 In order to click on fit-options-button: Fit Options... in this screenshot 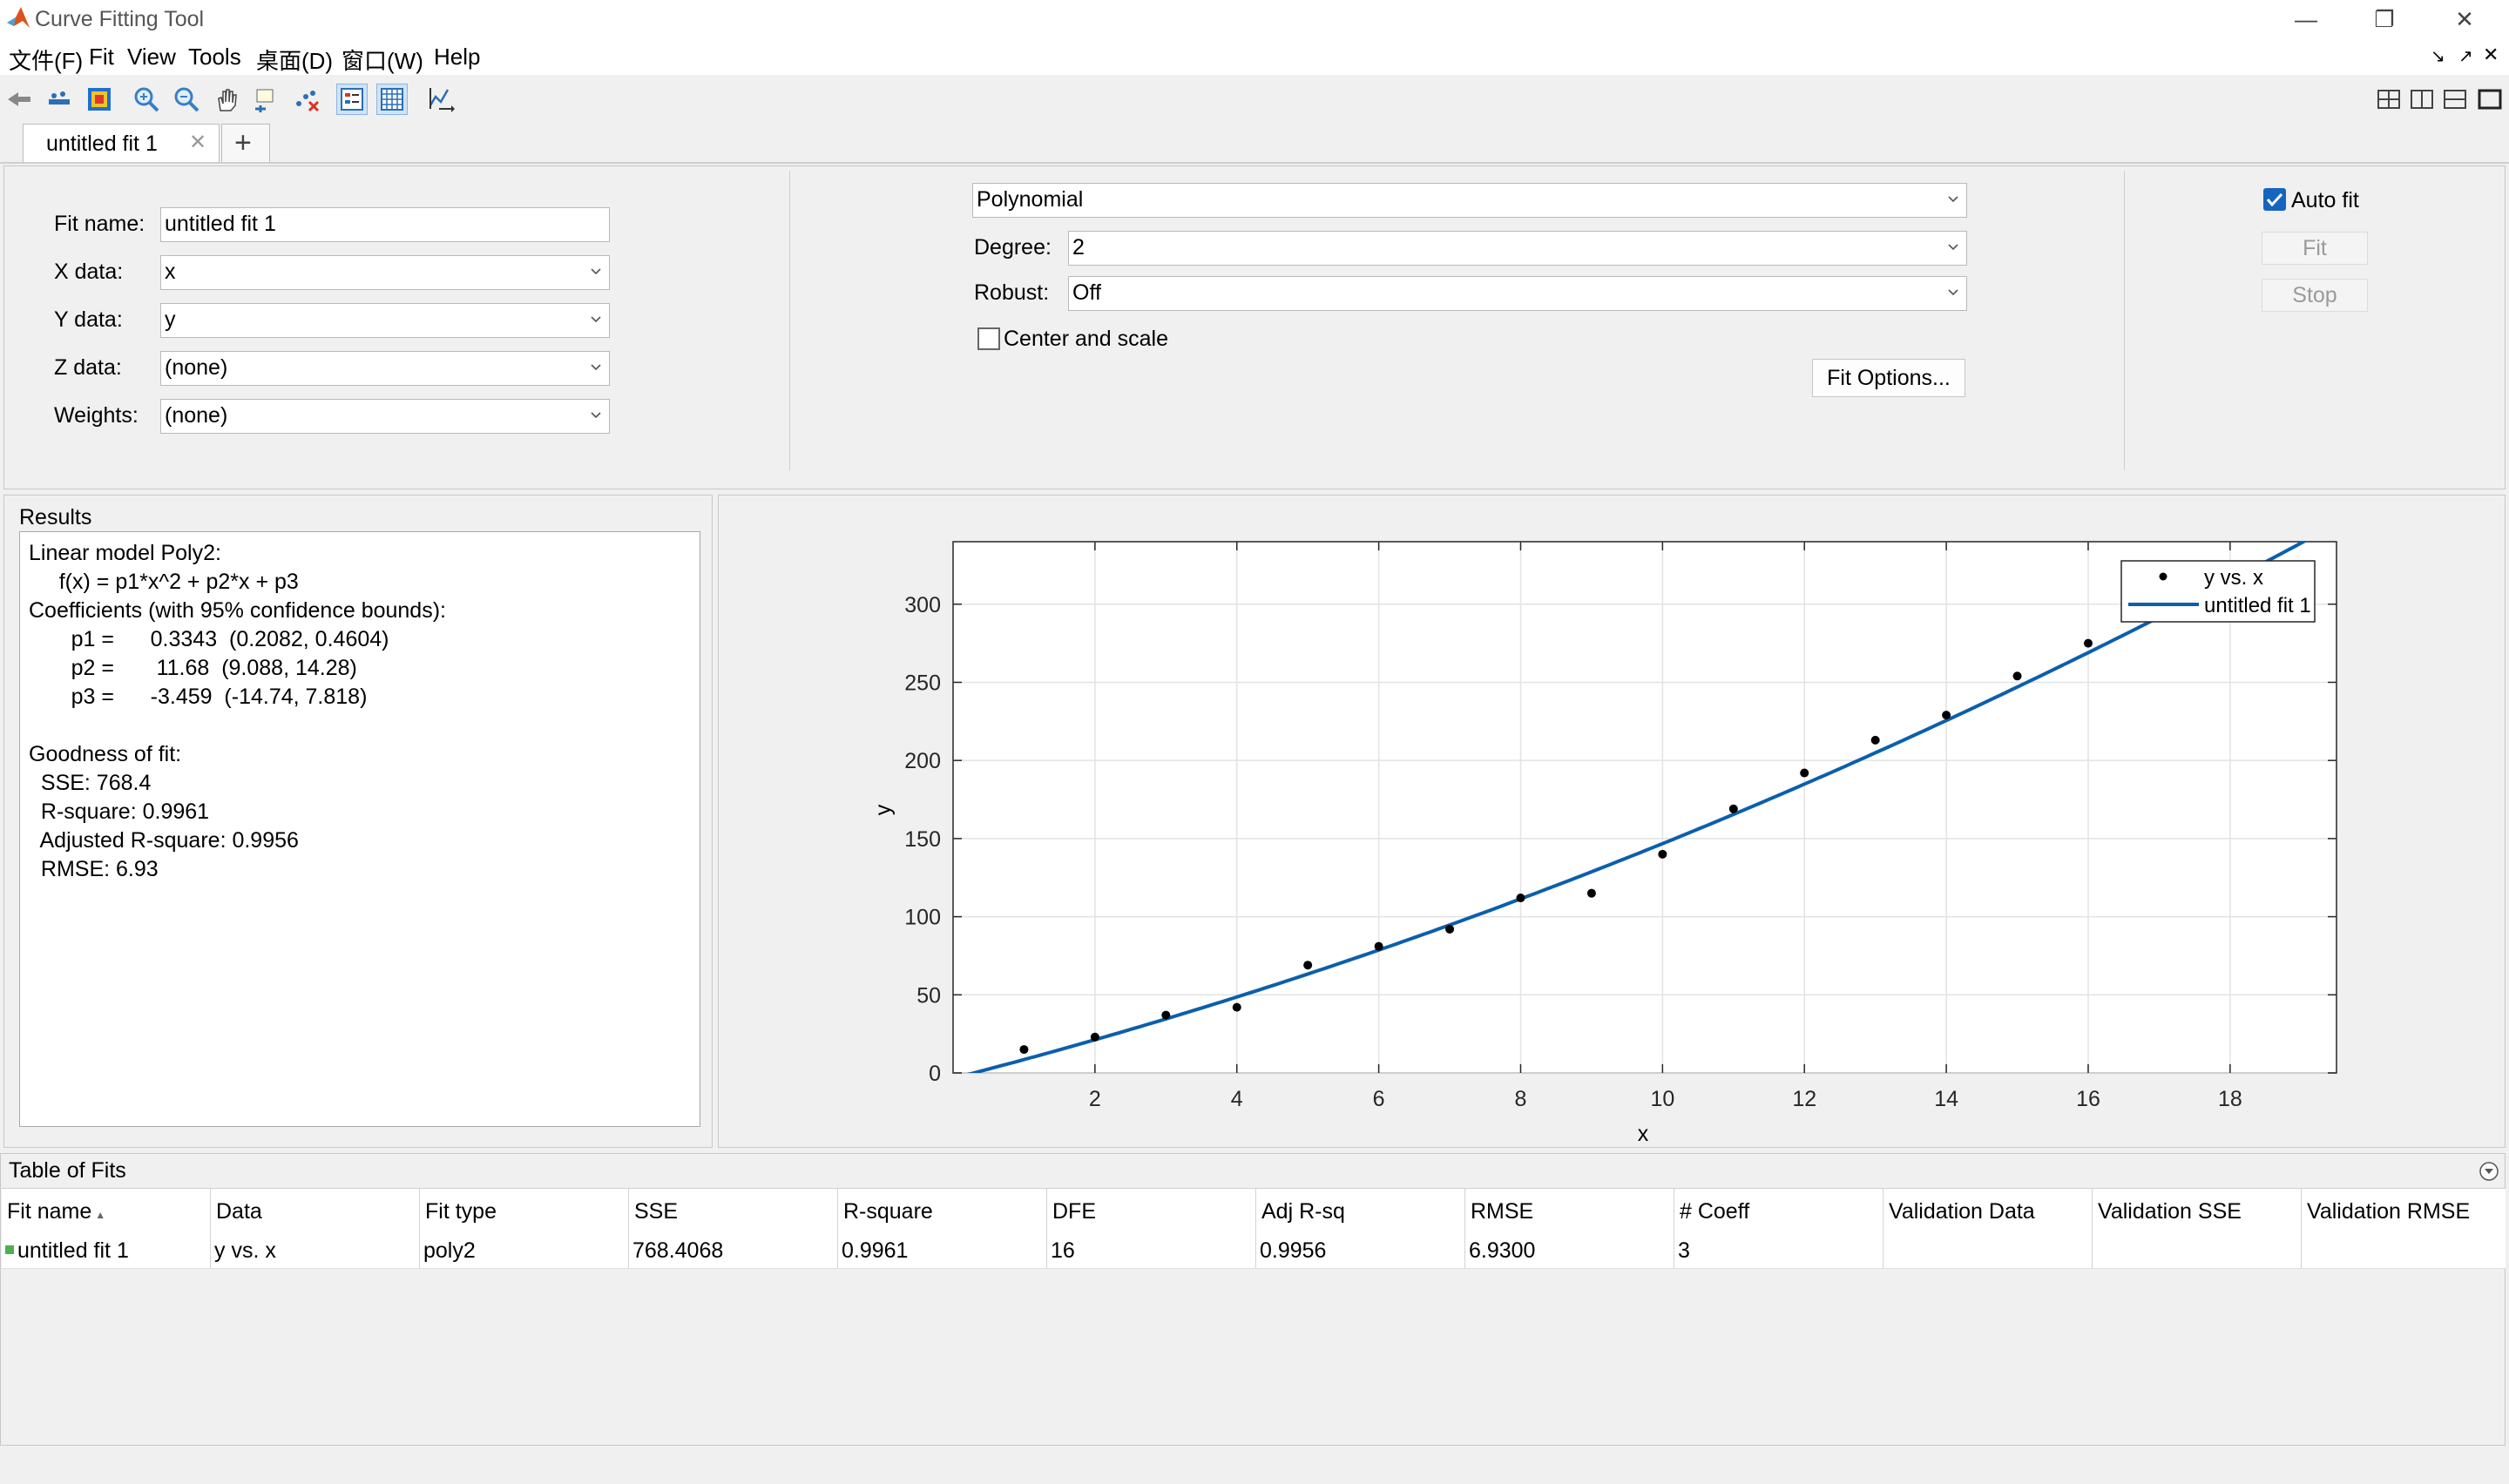, I will do `click(1888, 378)`.